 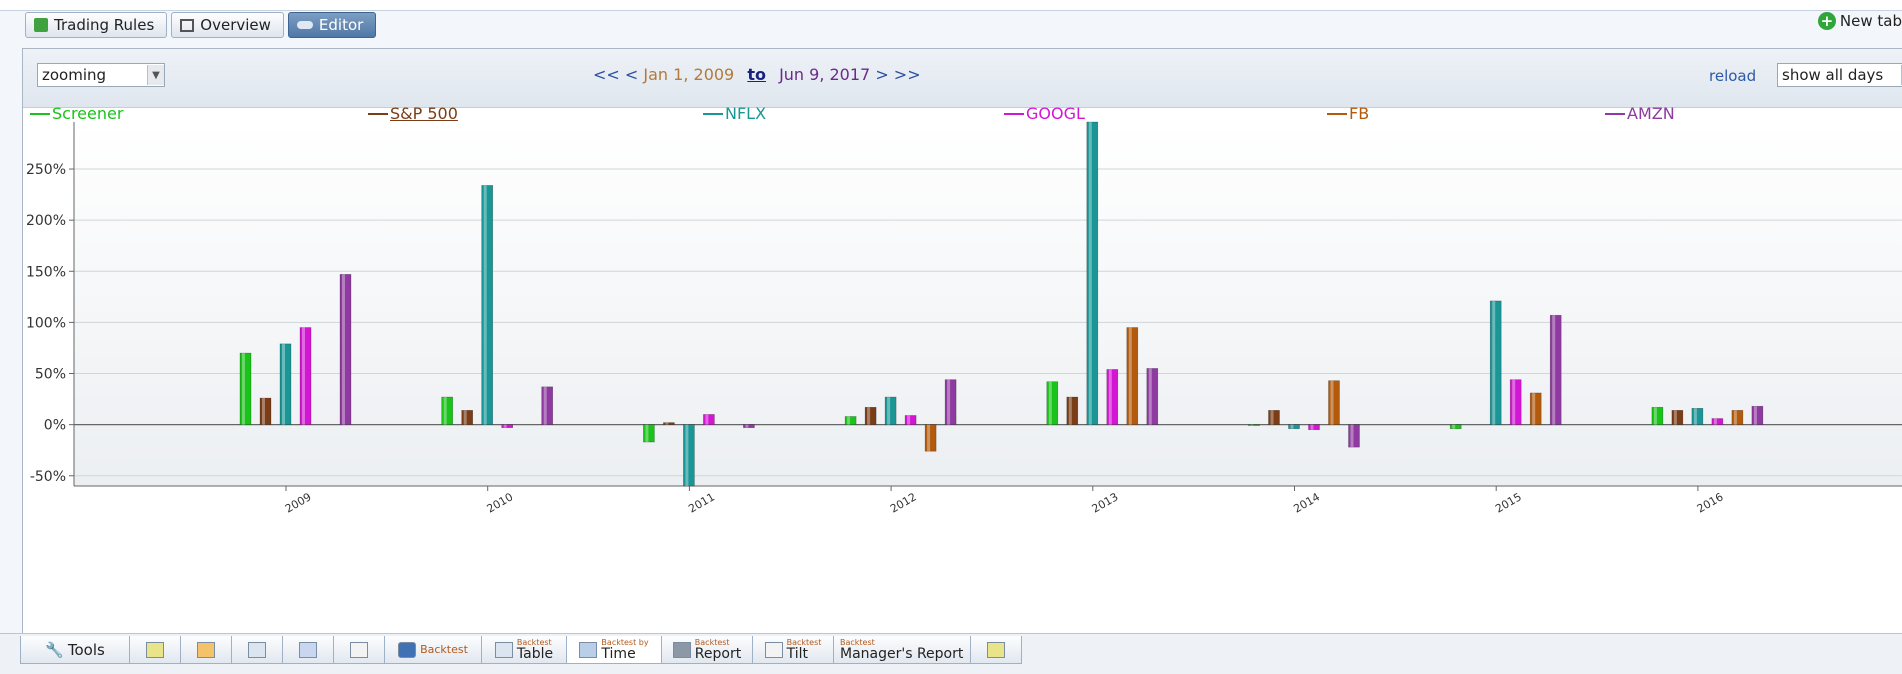 What do you see at coordinates (46, 272) in the screenshot?
I see `y-tick-label: 150%` at bounding box center [46, 272].